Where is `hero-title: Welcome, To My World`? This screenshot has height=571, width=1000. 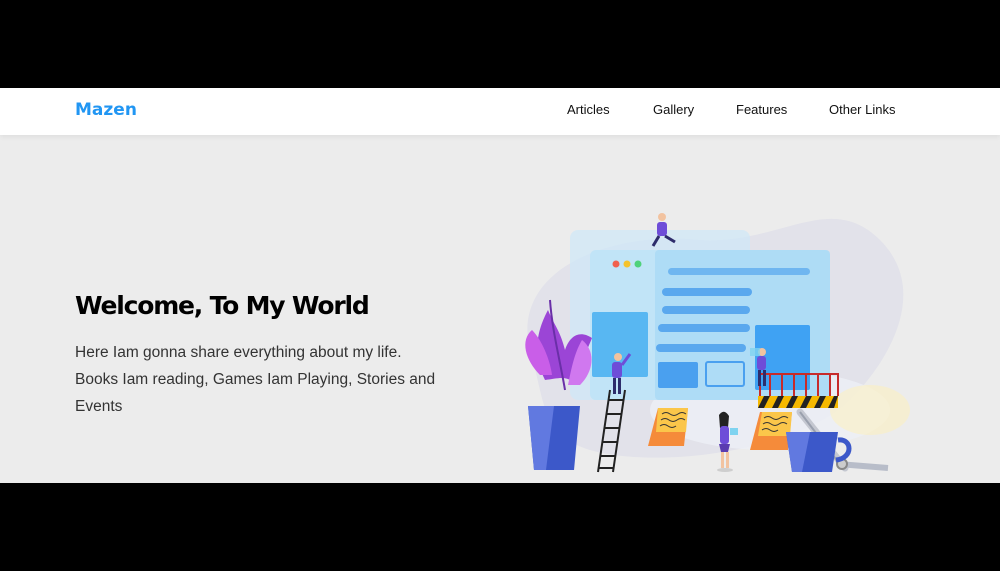
hero-title: Welcome, To My World is located at coordinates (222, 305).